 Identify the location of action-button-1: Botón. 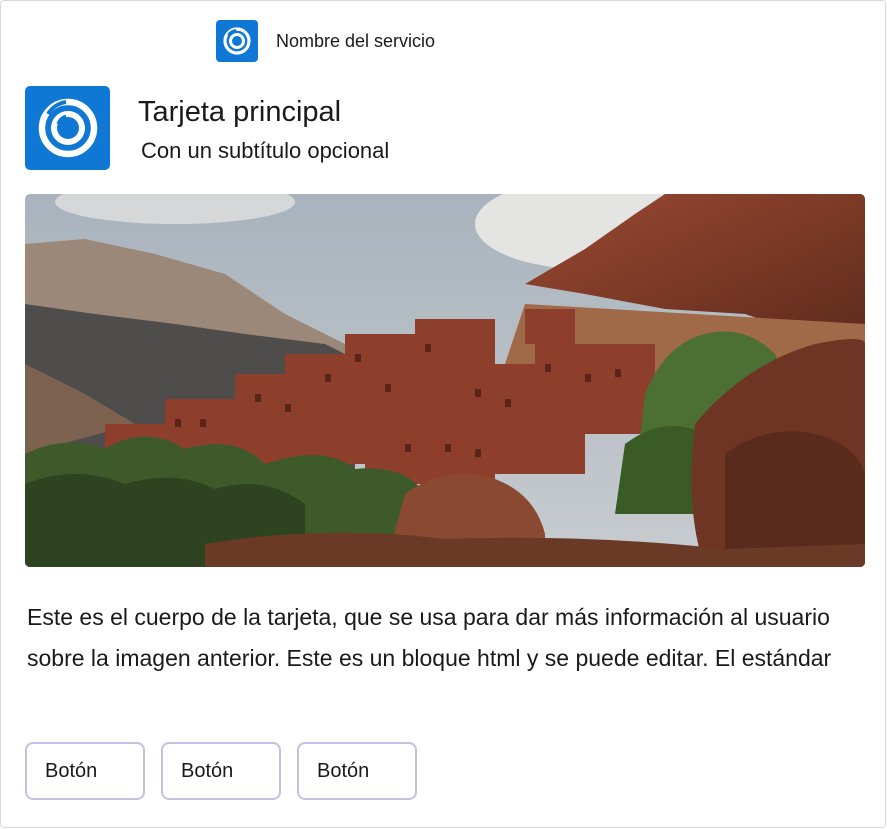
(85, 771).